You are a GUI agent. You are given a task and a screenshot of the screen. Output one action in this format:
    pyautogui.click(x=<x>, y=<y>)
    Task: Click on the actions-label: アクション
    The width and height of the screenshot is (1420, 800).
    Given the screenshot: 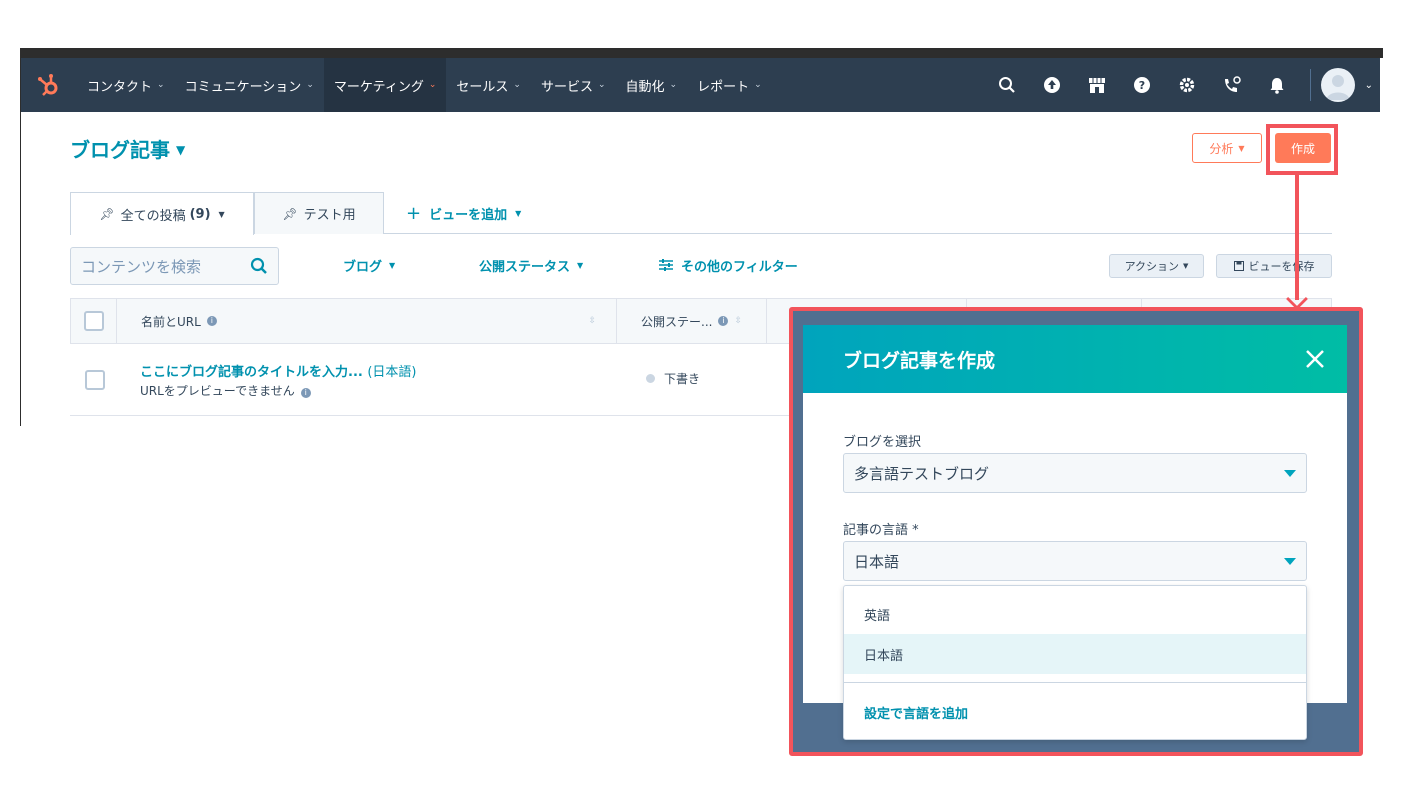 What is the action you would take?
    pyautogui.click(x=1152, y=266)
    